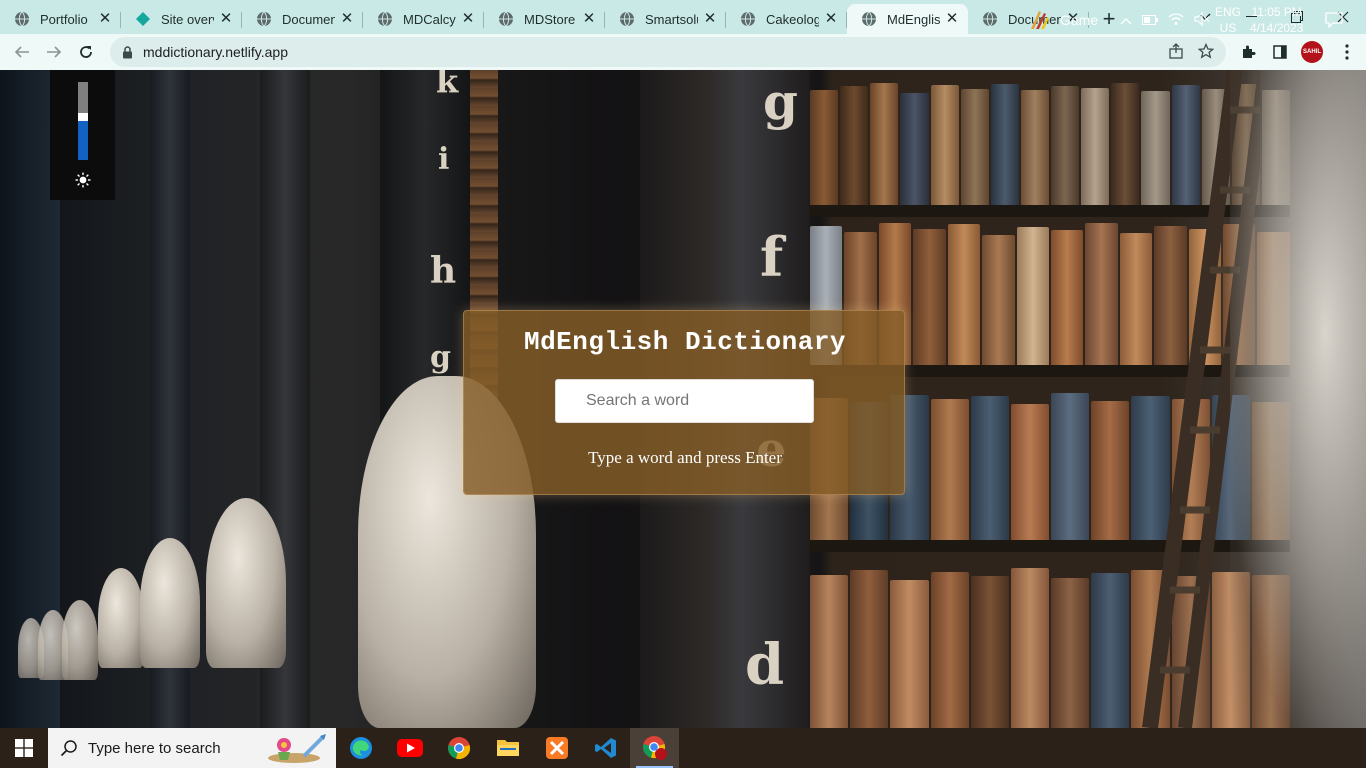  What do you see at coordinates (792, 19) in the screenshot?
I see `tab-title: Cakeology` at bounding box center [792, 19].